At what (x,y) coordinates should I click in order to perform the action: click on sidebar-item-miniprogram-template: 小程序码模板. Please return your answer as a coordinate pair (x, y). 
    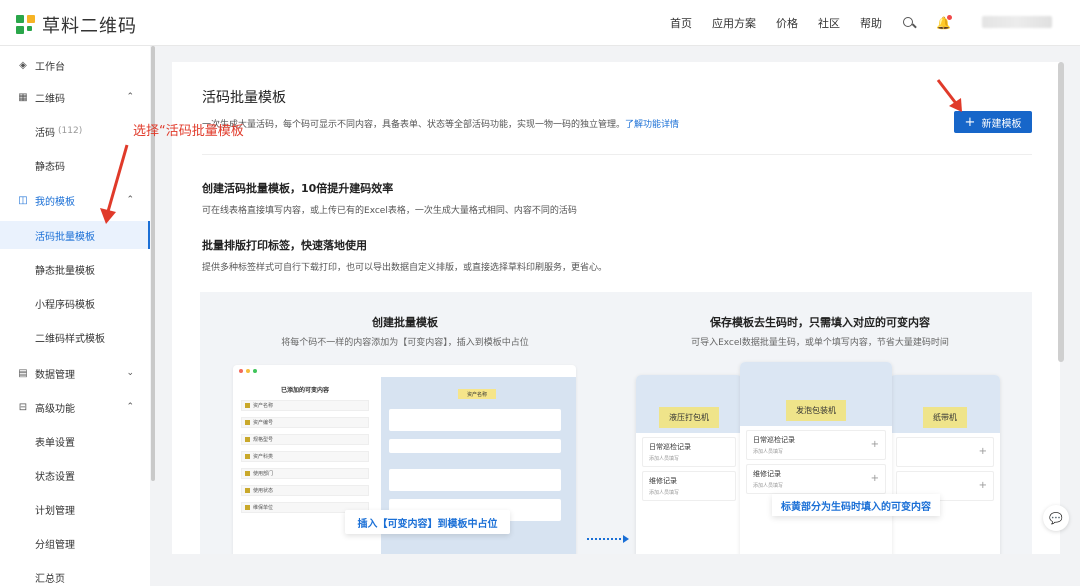
    Looking at the image, I should click on (75, 303).